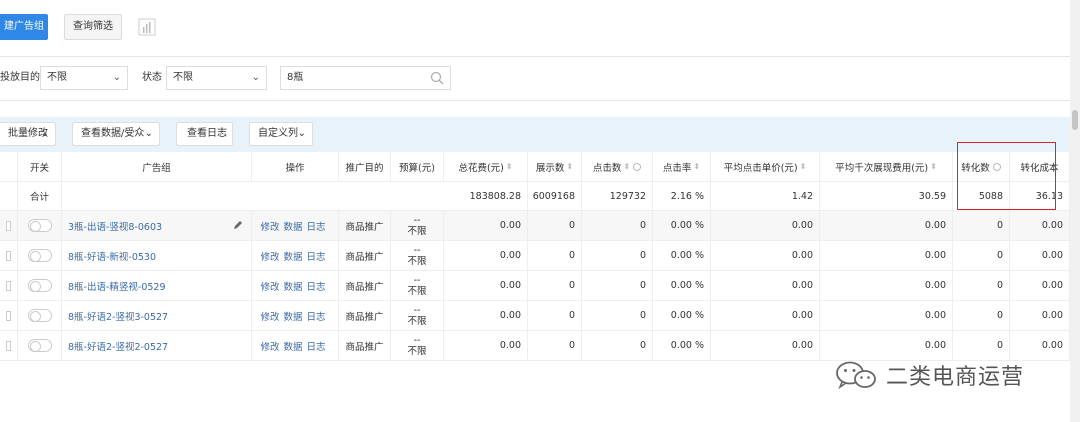  Describe the element at coordinates (118, 346) in the screenshot. I see `ad-group-link: 8瓶-好语2-竖视2-0527` at that location.